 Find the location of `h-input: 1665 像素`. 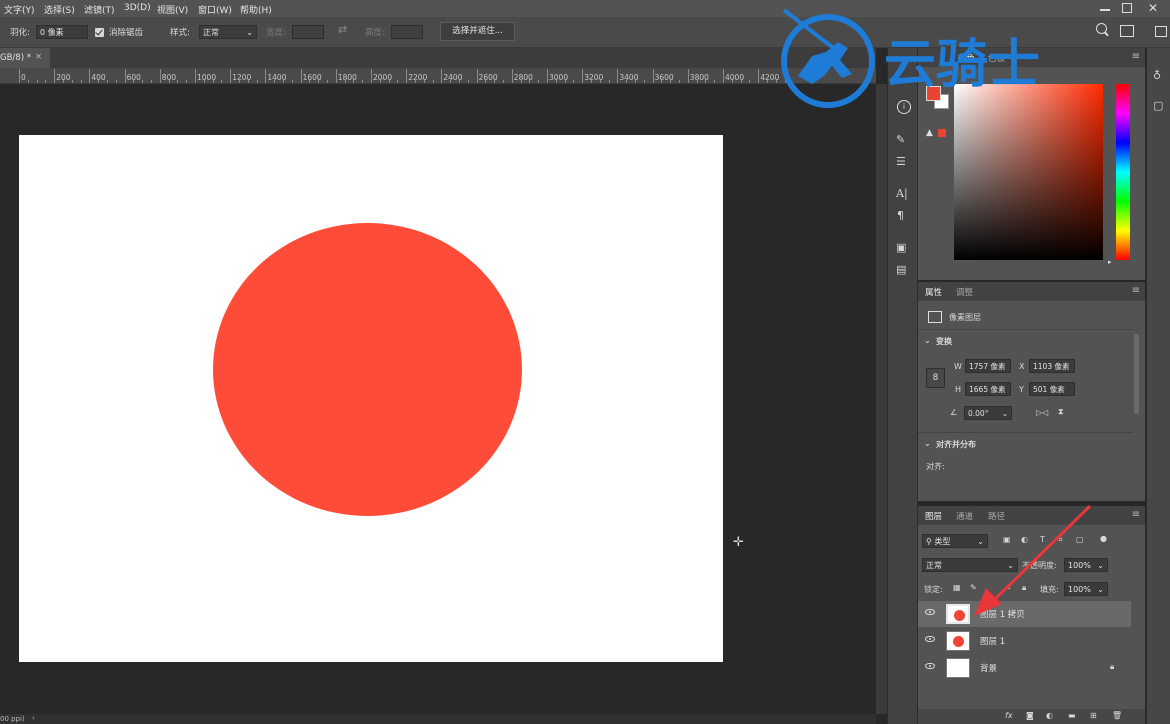

h-input: 1665 像素 is located at coordinates (988, 389).